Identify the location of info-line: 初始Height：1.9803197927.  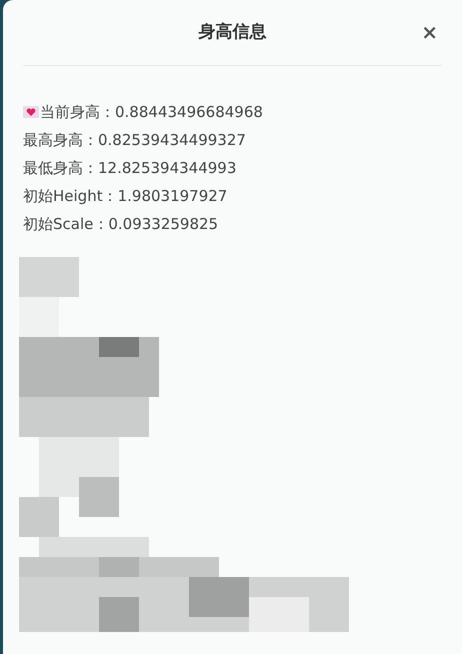
(125, 196).